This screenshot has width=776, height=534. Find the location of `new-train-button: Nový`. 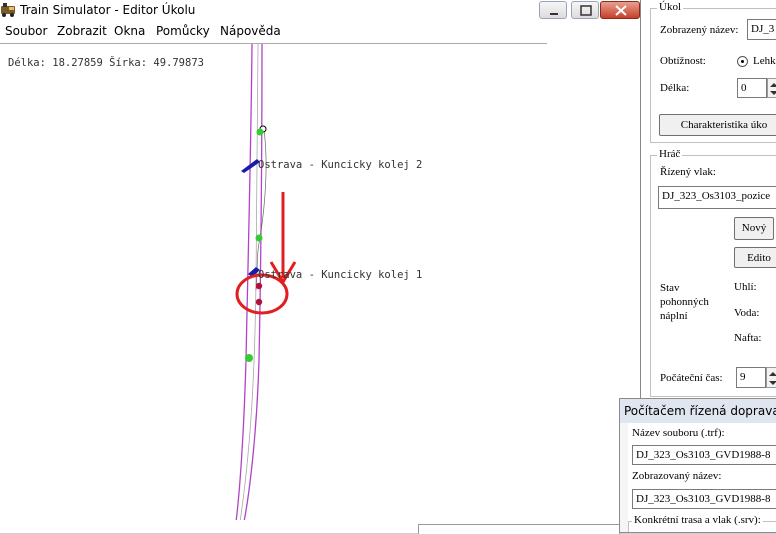

new-train-button: Nový is located at coordinates (754, 228).